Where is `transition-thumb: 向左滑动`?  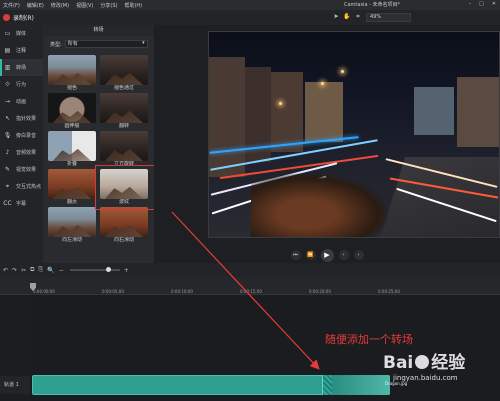
transition-thumb: 向左滑动 is located at coordinates (72, 225).